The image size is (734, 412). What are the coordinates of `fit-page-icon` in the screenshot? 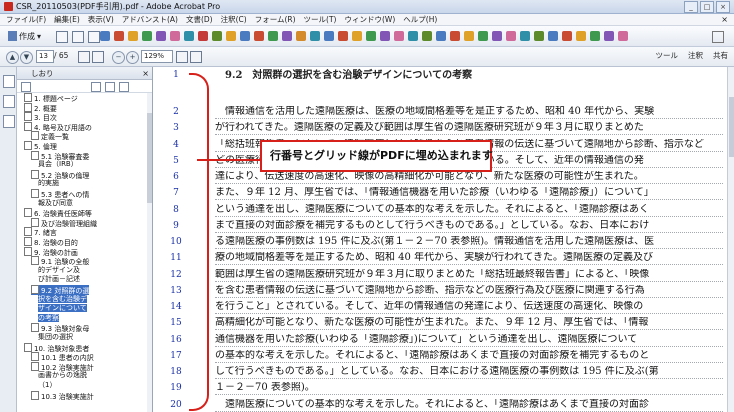 It's located at (182, 57).